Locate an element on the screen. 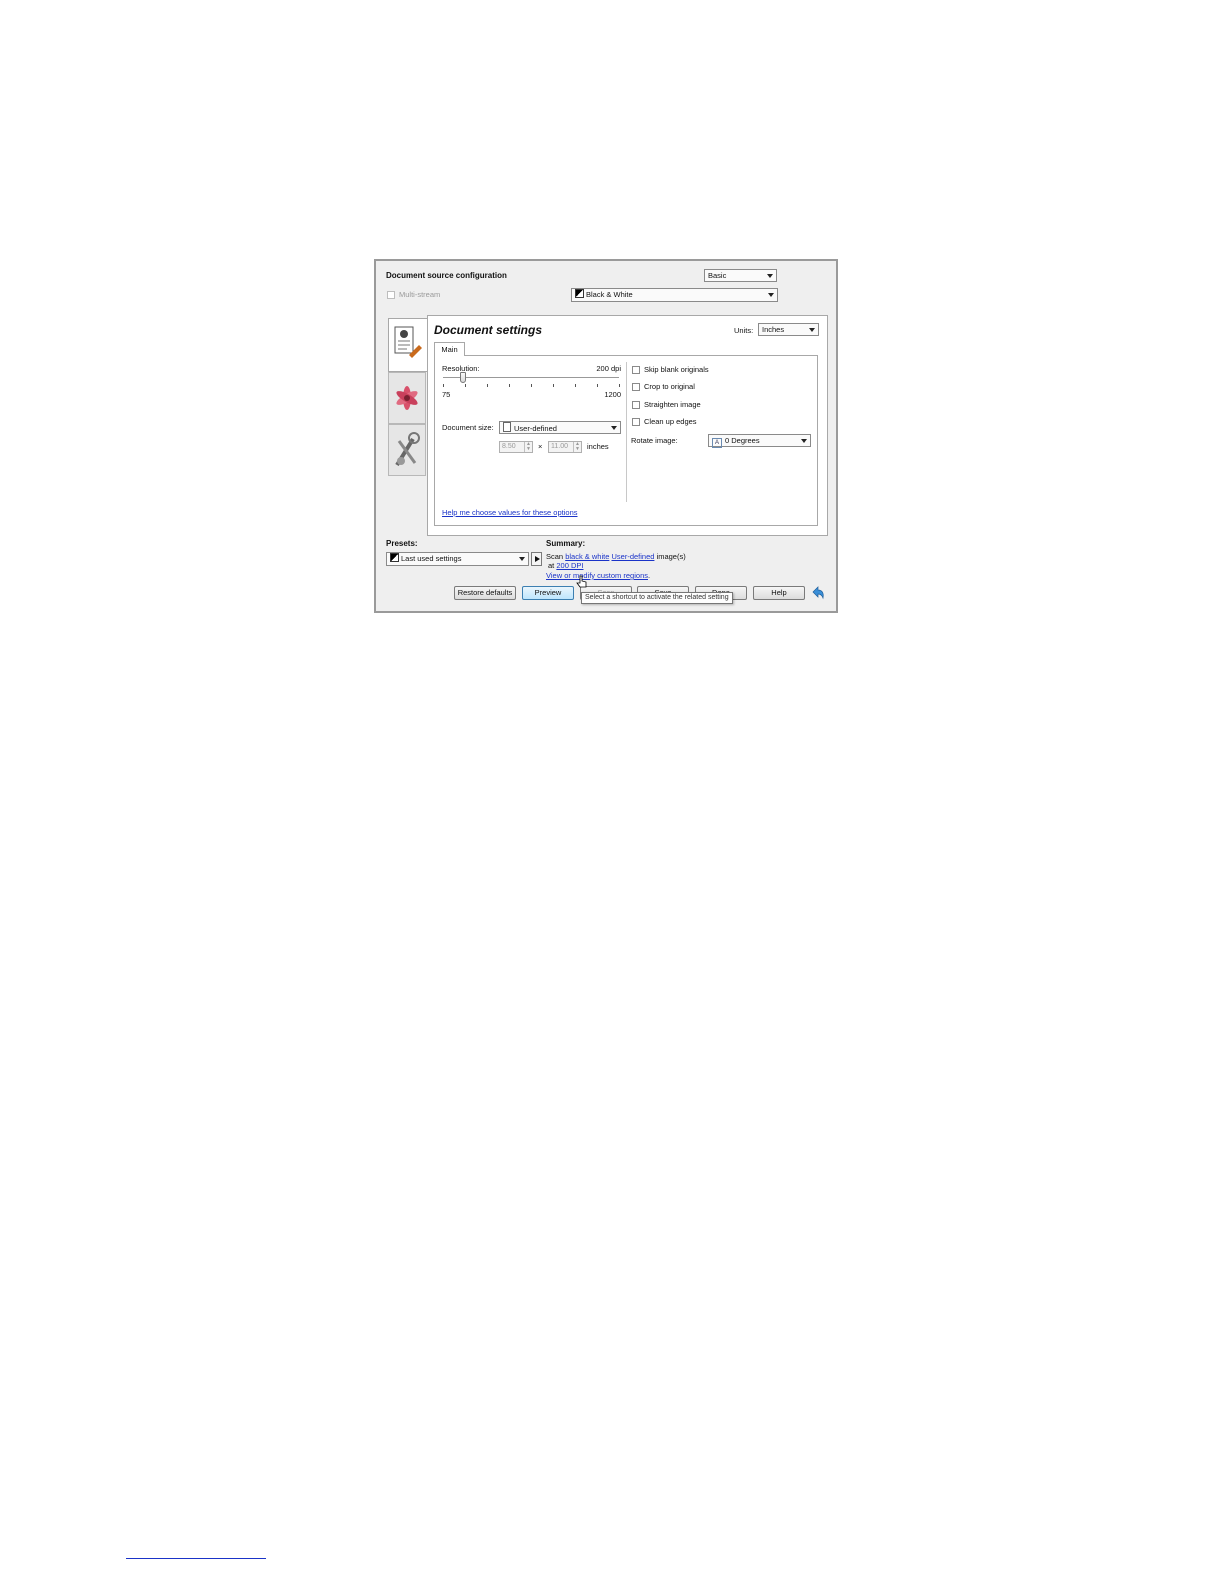  preview-button: Preview is located at coordinates (548, 593).